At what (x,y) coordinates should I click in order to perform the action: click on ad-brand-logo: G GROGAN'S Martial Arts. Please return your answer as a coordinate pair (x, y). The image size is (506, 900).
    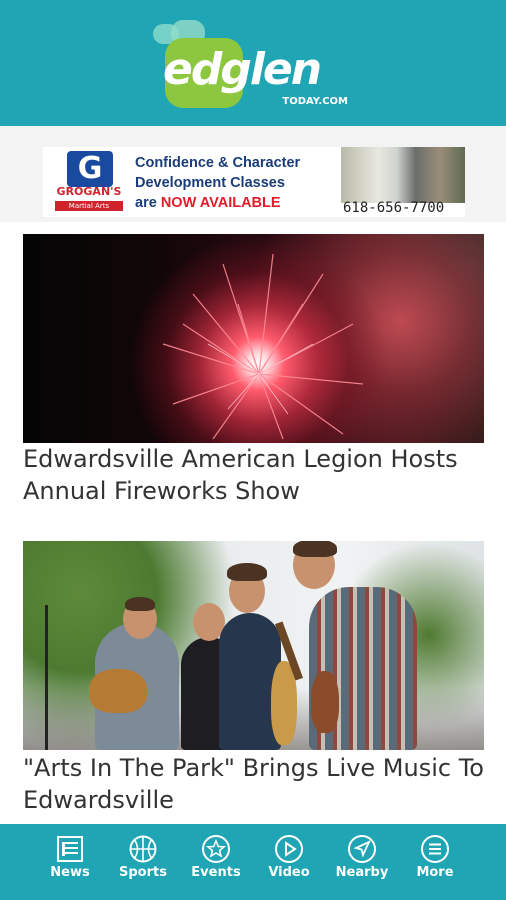
    Looking at the image, I should click on (89, 182).